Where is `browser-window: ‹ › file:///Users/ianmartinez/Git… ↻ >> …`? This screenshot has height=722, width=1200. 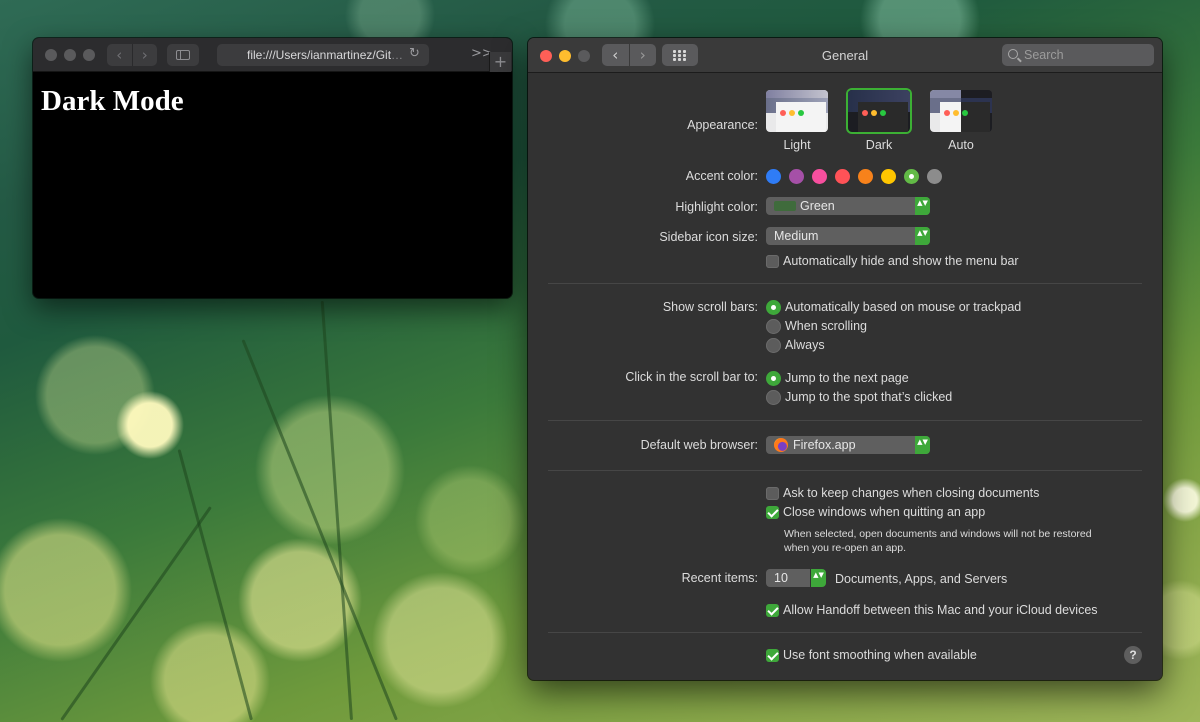 browser-window: ‹ › file:///Users/ianmartinez/Git… ↻ >> … is located at coordinates (272, 168).